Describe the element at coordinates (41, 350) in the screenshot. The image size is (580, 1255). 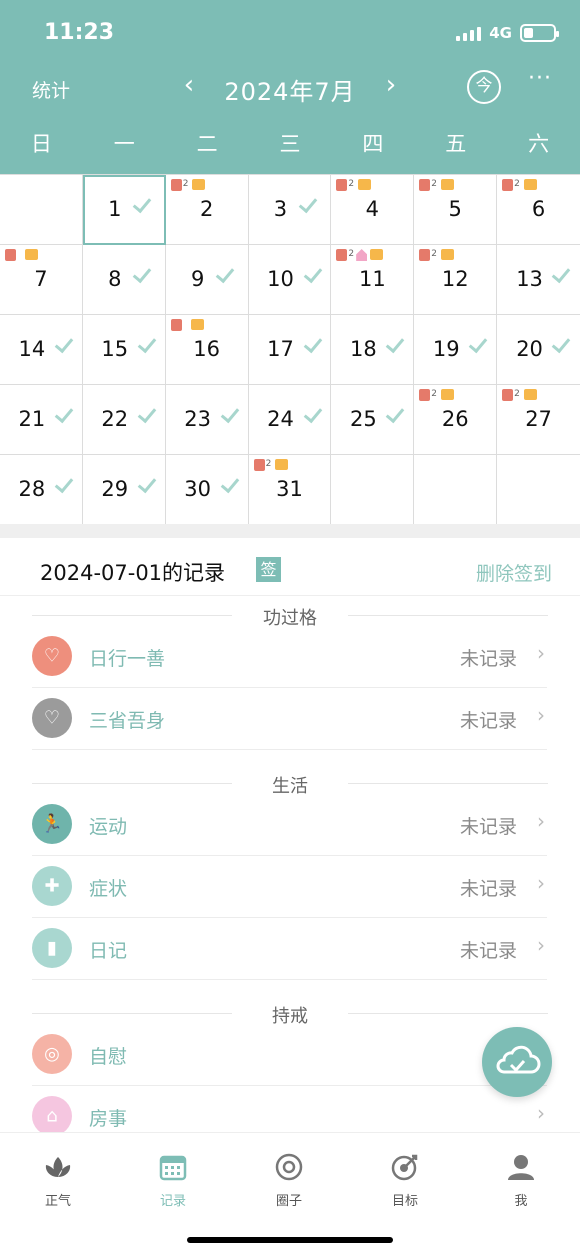
I see `calendar-day-cell: 14` at that location.